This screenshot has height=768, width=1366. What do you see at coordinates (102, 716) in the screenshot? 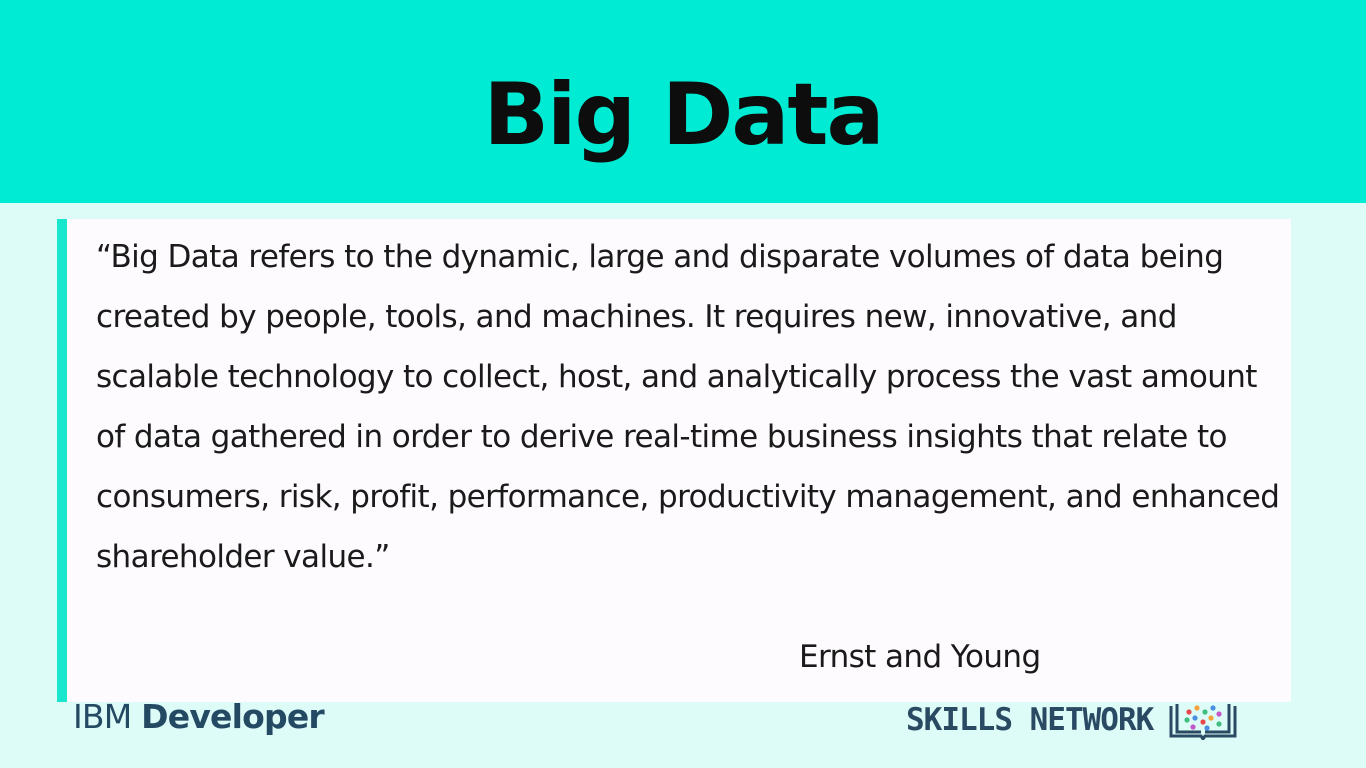
I see `ibm-word: IBM` at bounding box center [102, 716].